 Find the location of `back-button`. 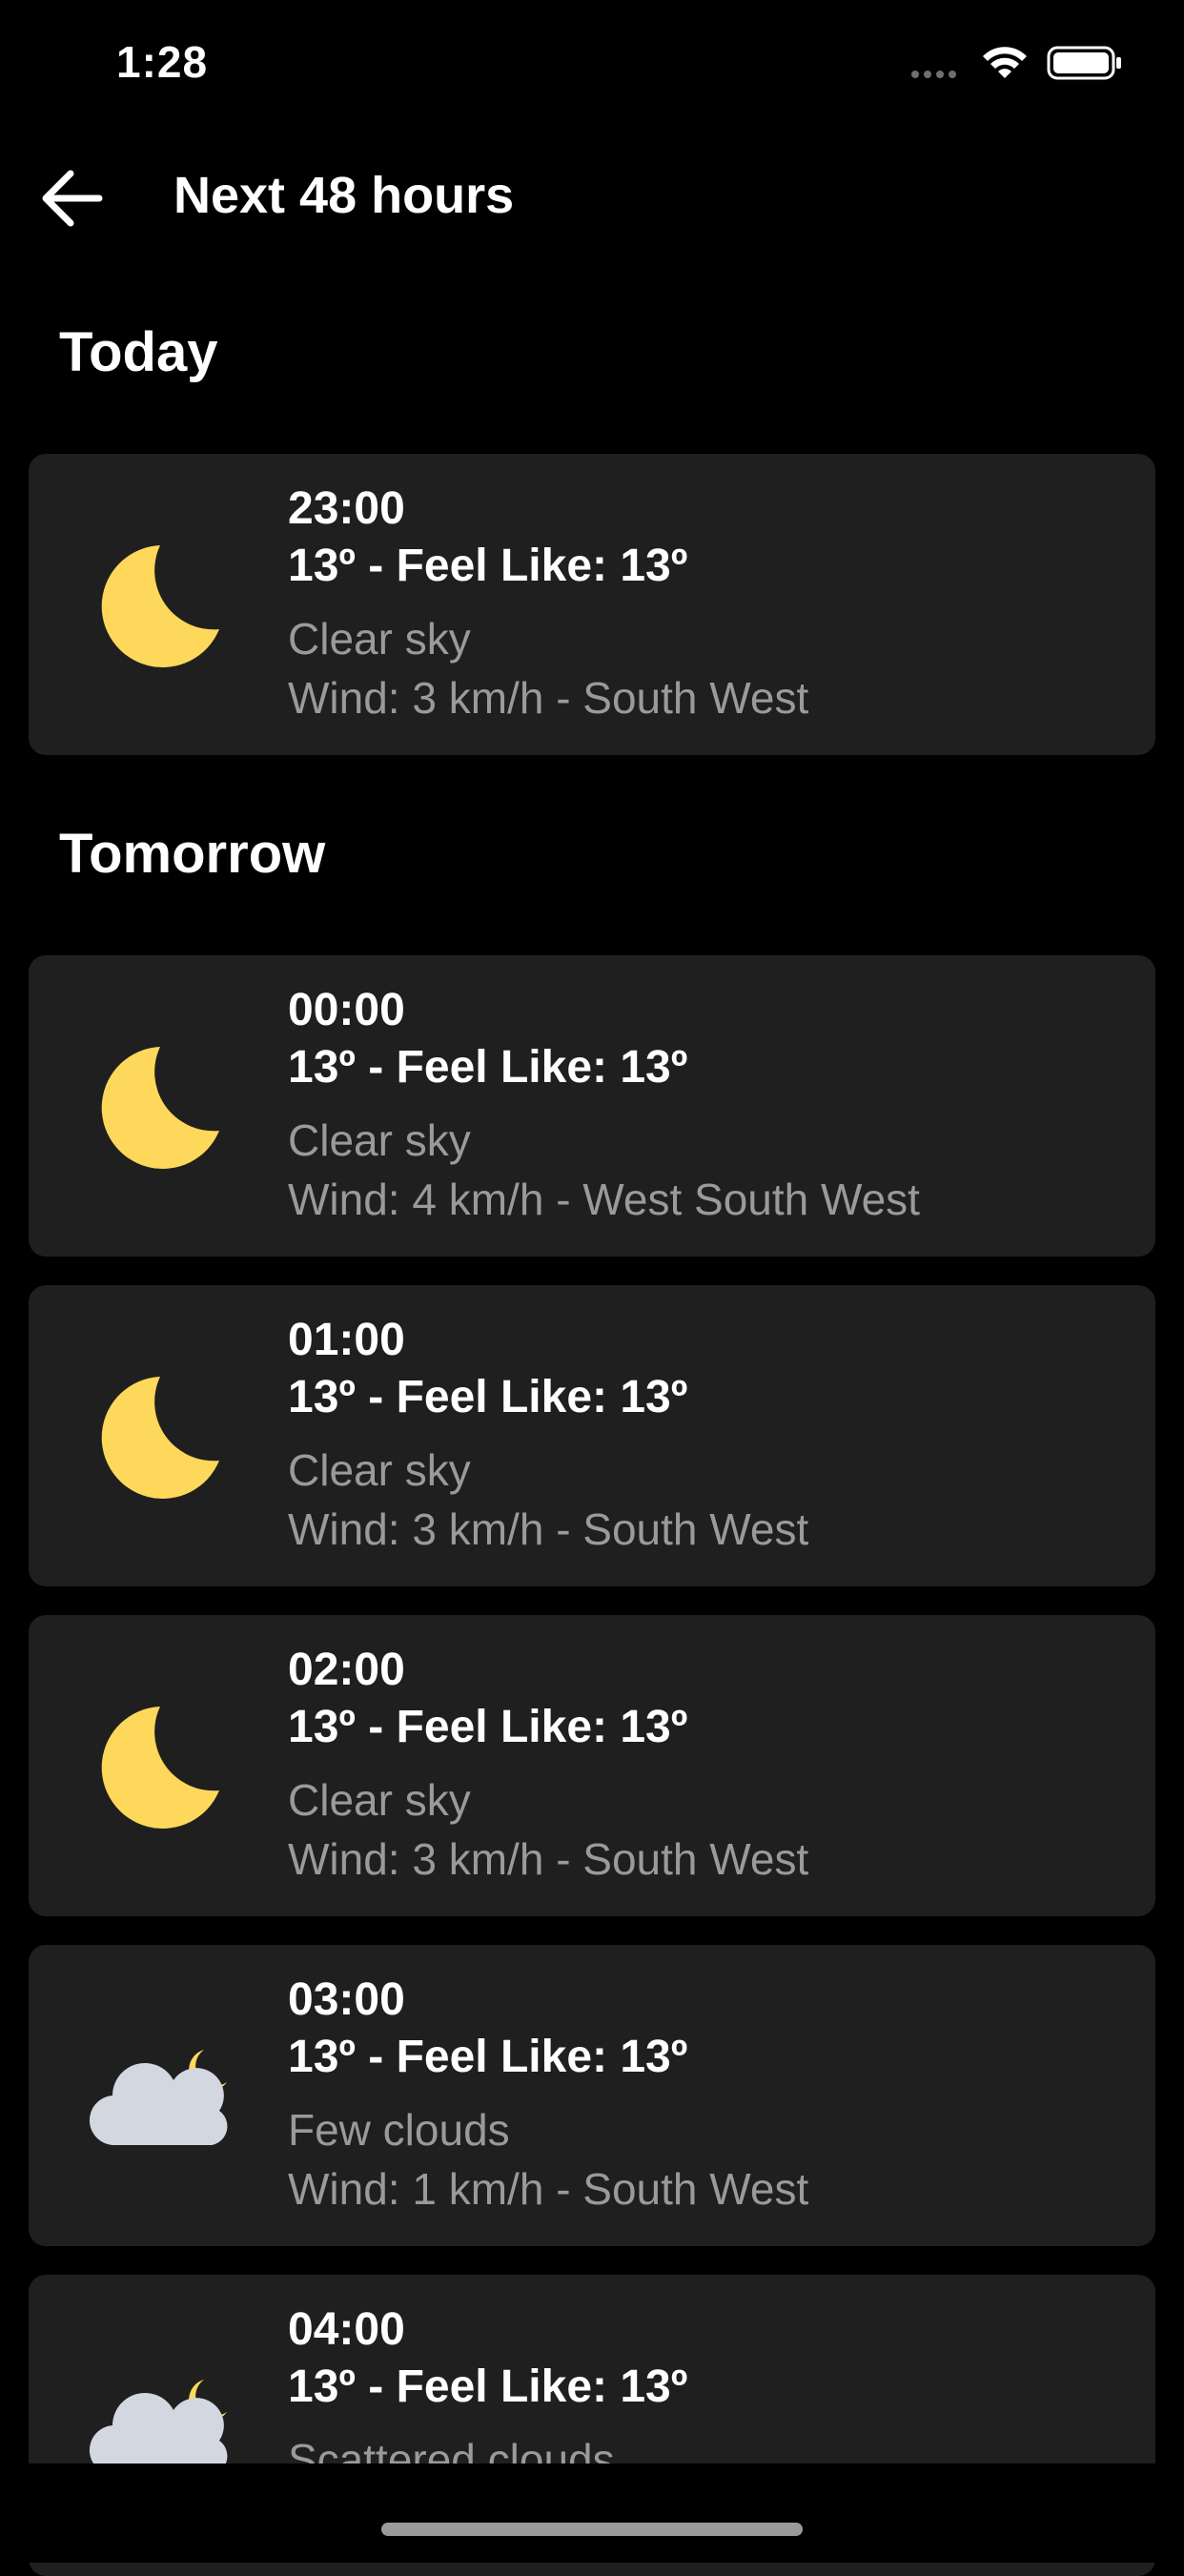

back-button is located at coordinates (71, 198).